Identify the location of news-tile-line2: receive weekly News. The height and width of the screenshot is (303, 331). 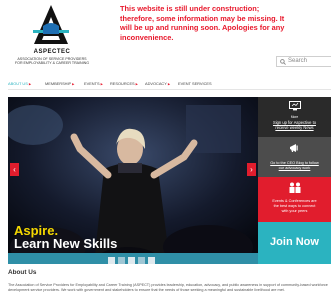
(294, 127).